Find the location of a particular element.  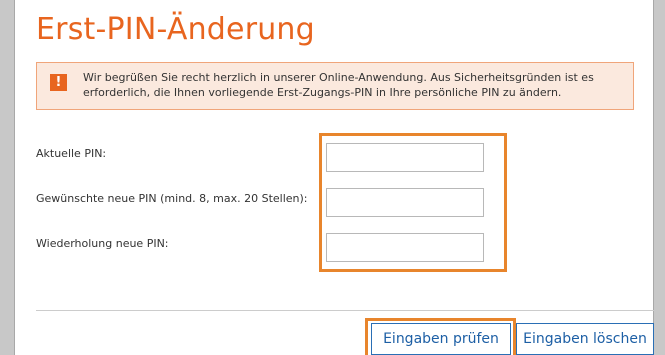

current-pin-input is located at coordinates (405, 157).